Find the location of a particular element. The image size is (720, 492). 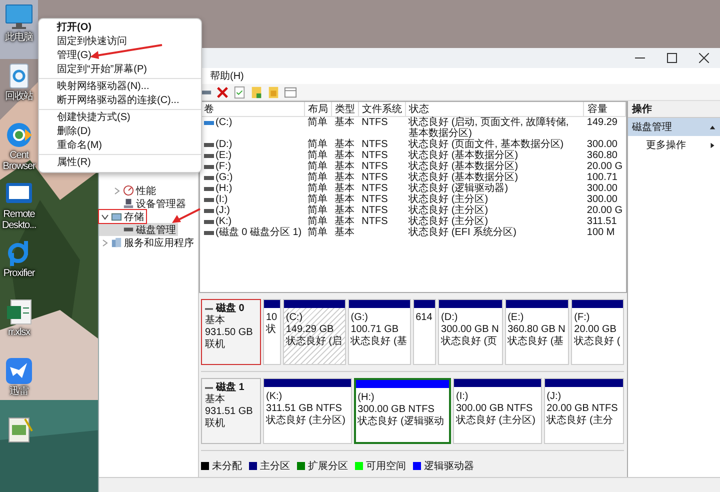

menu-item: 打开(O) is located at coordinates (120, 28).